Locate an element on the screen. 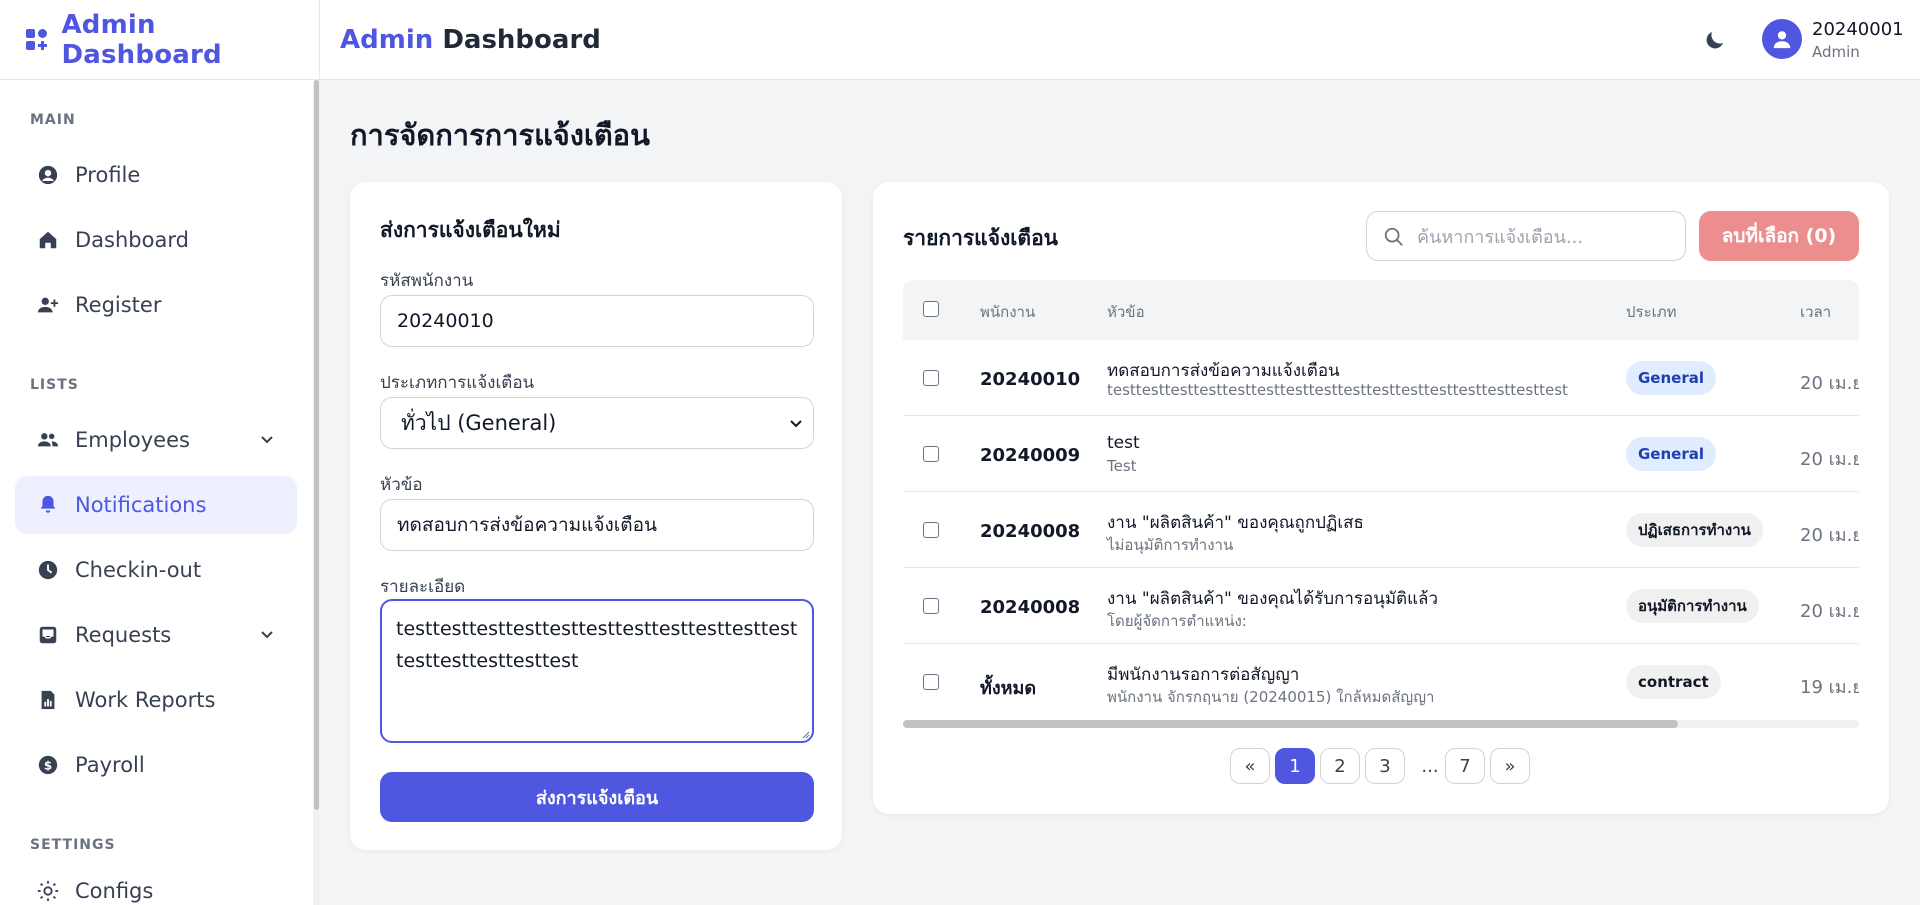  delete-selected-button: ลบที่เลือก (0) is located at coordinates (1779, 236).